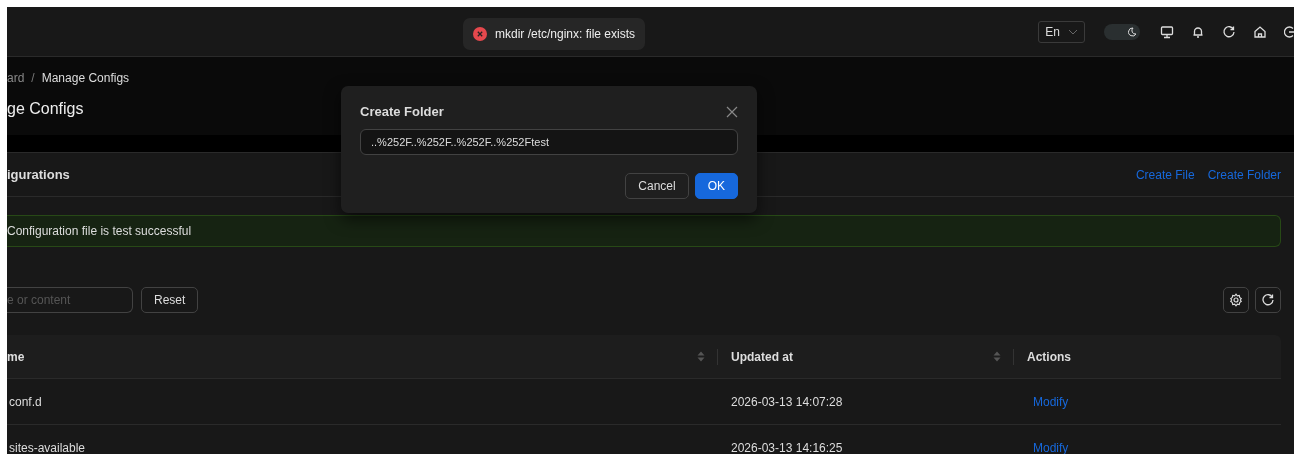 This screenshot has height=454, width=1294. I want to click on search-field: e or content, so click(70, 300).